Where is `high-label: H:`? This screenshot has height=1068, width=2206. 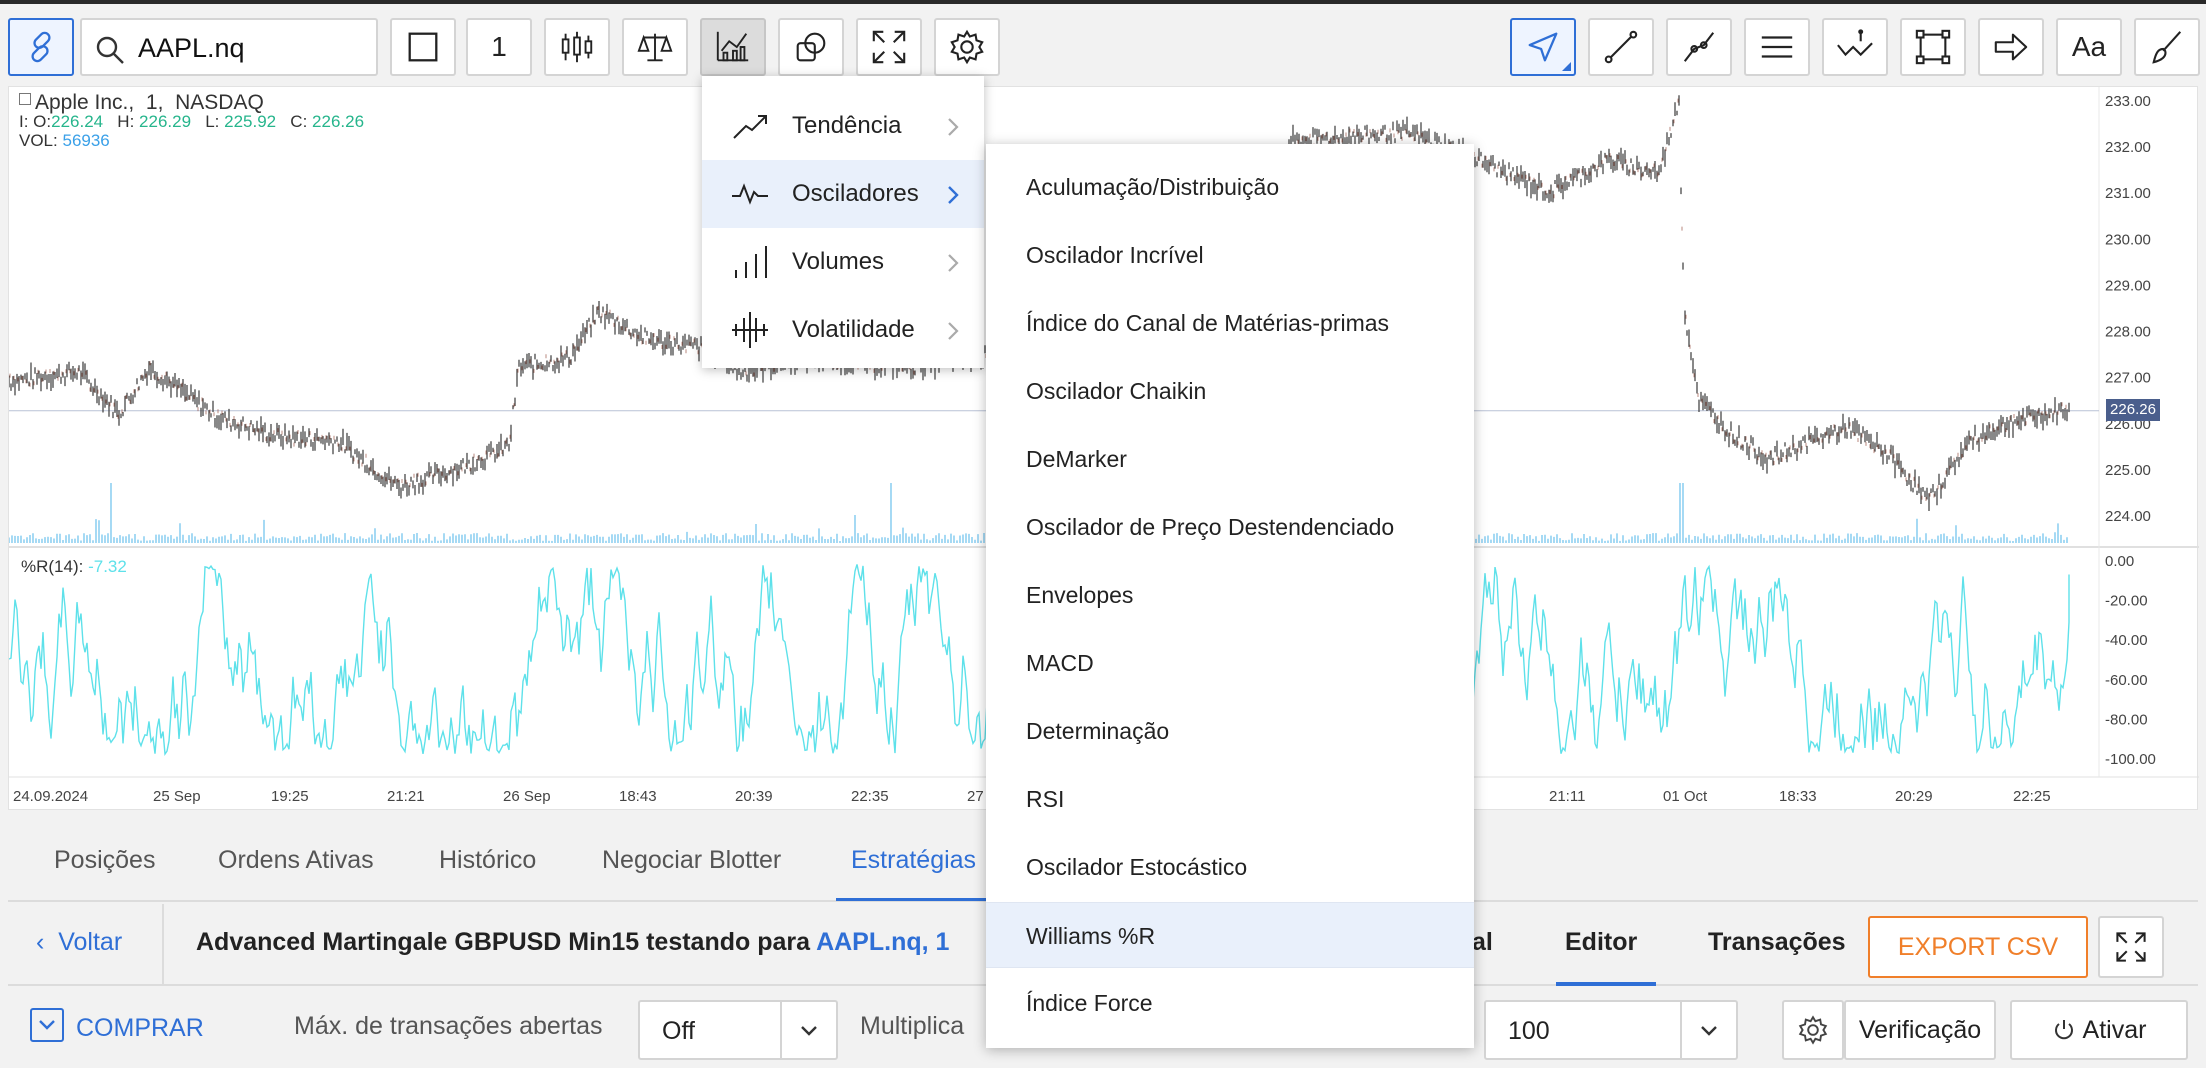 high-label: H: is located at coordinates (126, 121).